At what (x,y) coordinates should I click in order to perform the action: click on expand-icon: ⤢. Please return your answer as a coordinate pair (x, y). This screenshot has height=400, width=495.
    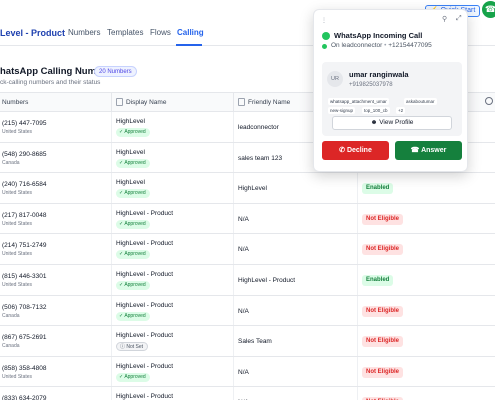
    Looking at the image, I should click on (459, 19).